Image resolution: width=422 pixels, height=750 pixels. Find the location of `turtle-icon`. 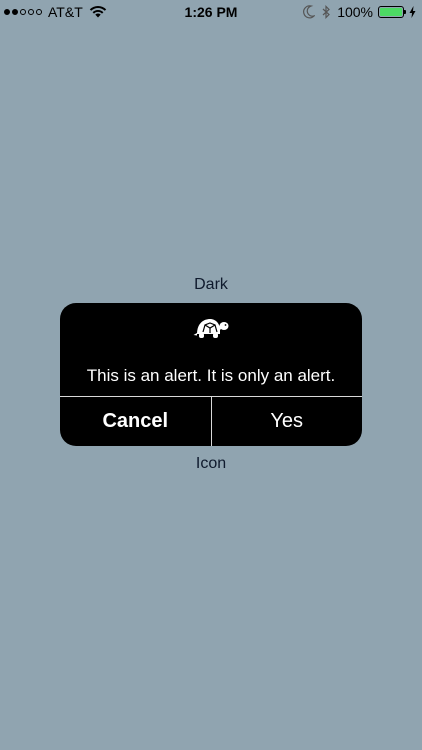

turtle-icon is located at coordinates (211, 328).